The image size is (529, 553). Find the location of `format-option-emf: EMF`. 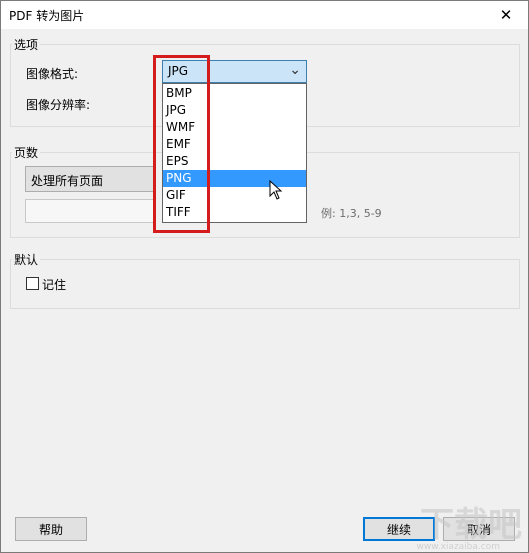

format-option-emf: EMF is located at coordinates (234, 144).